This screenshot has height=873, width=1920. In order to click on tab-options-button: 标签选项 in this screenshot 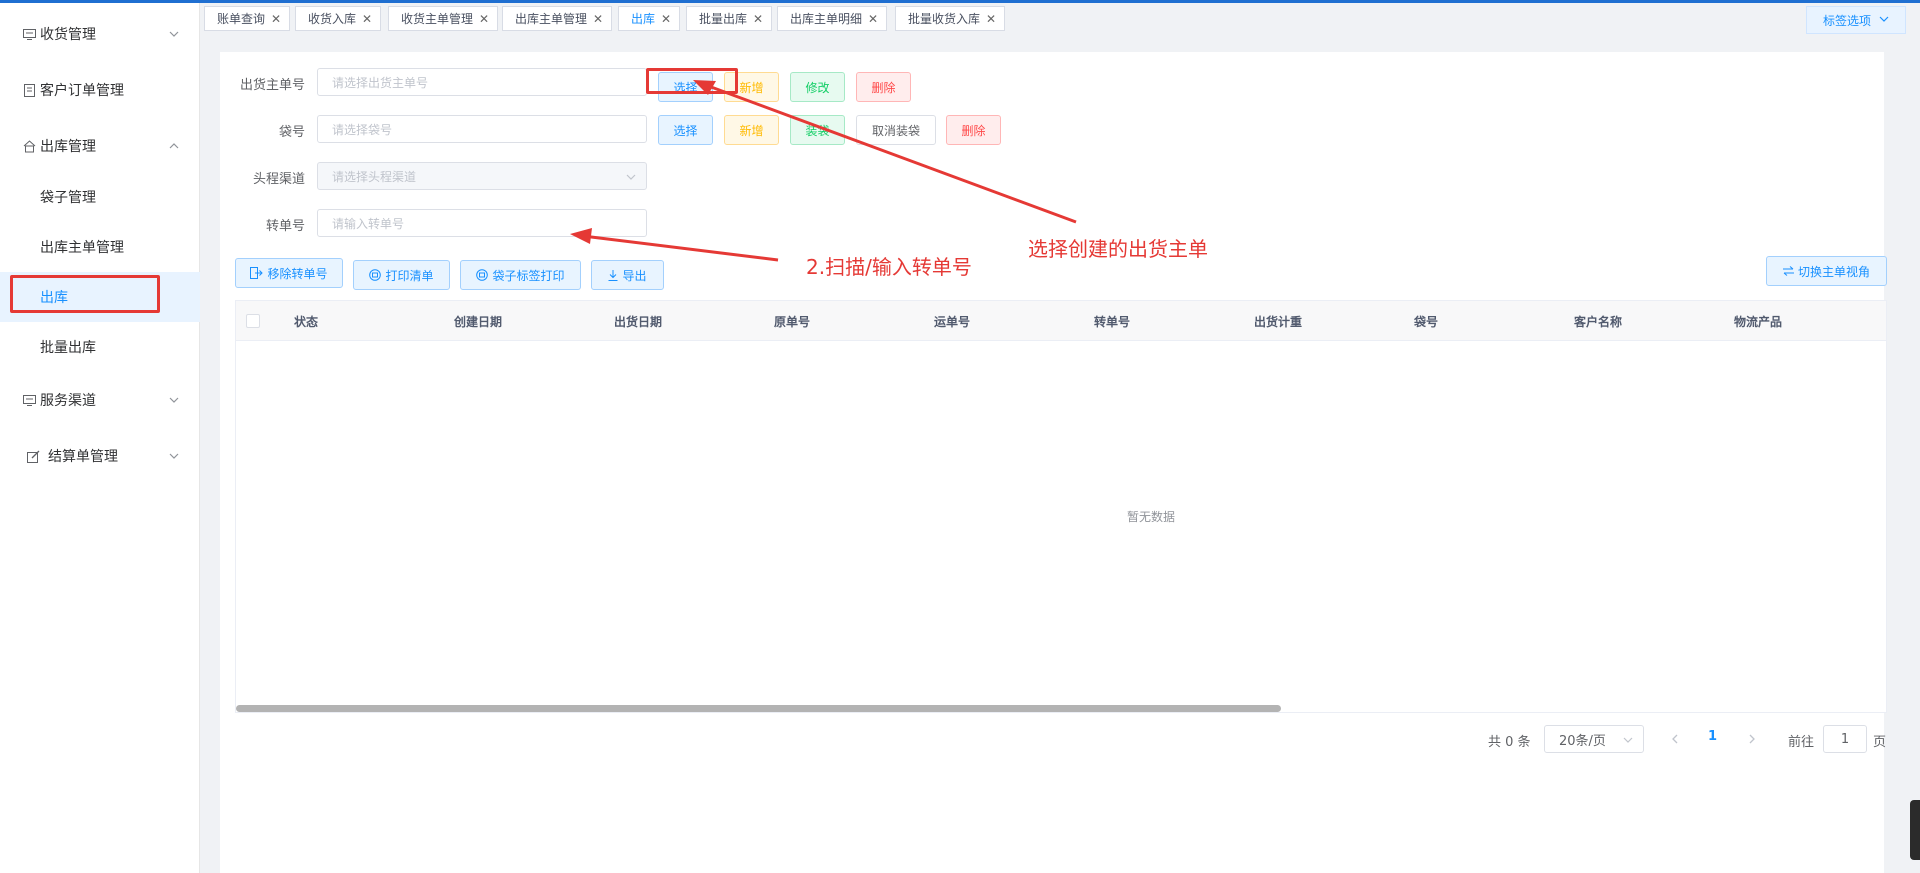, I will do `click(1856, 20)`.